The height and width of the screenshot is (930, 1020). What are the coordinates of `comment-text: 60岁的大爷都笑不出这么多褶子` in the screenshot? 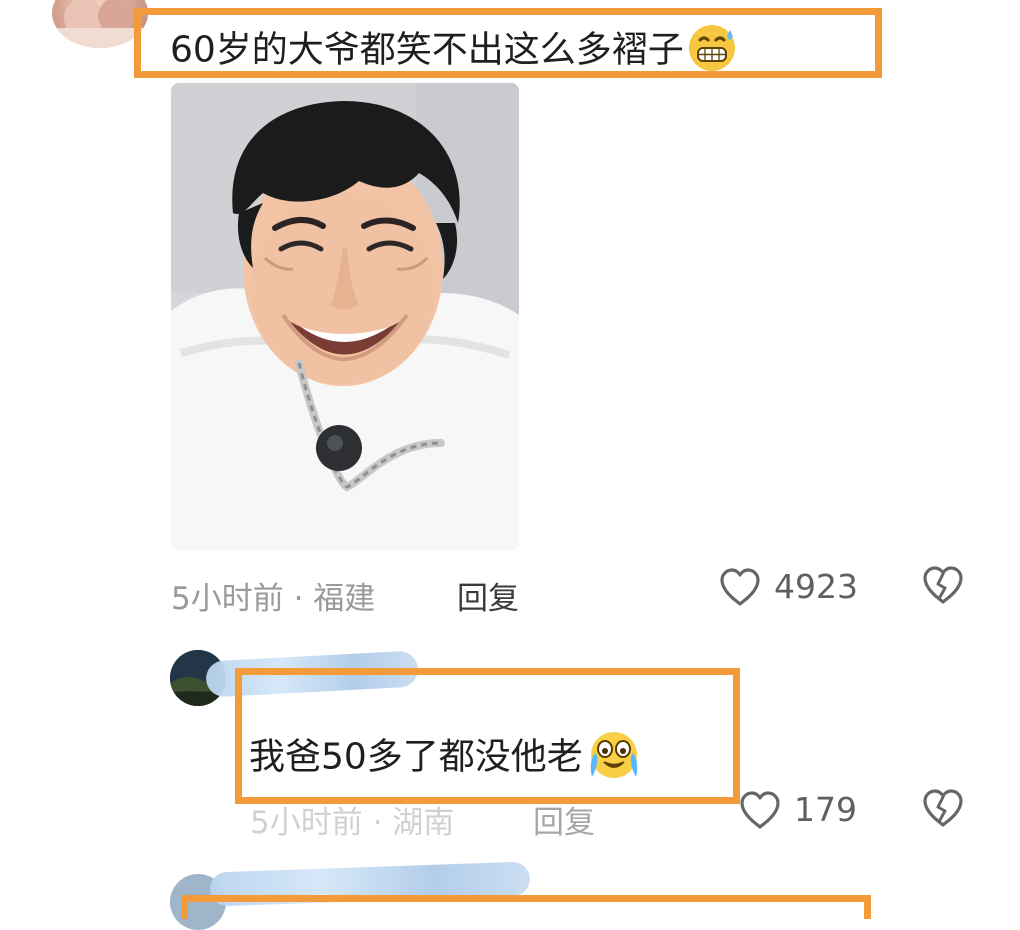 It's located at (454, 51).